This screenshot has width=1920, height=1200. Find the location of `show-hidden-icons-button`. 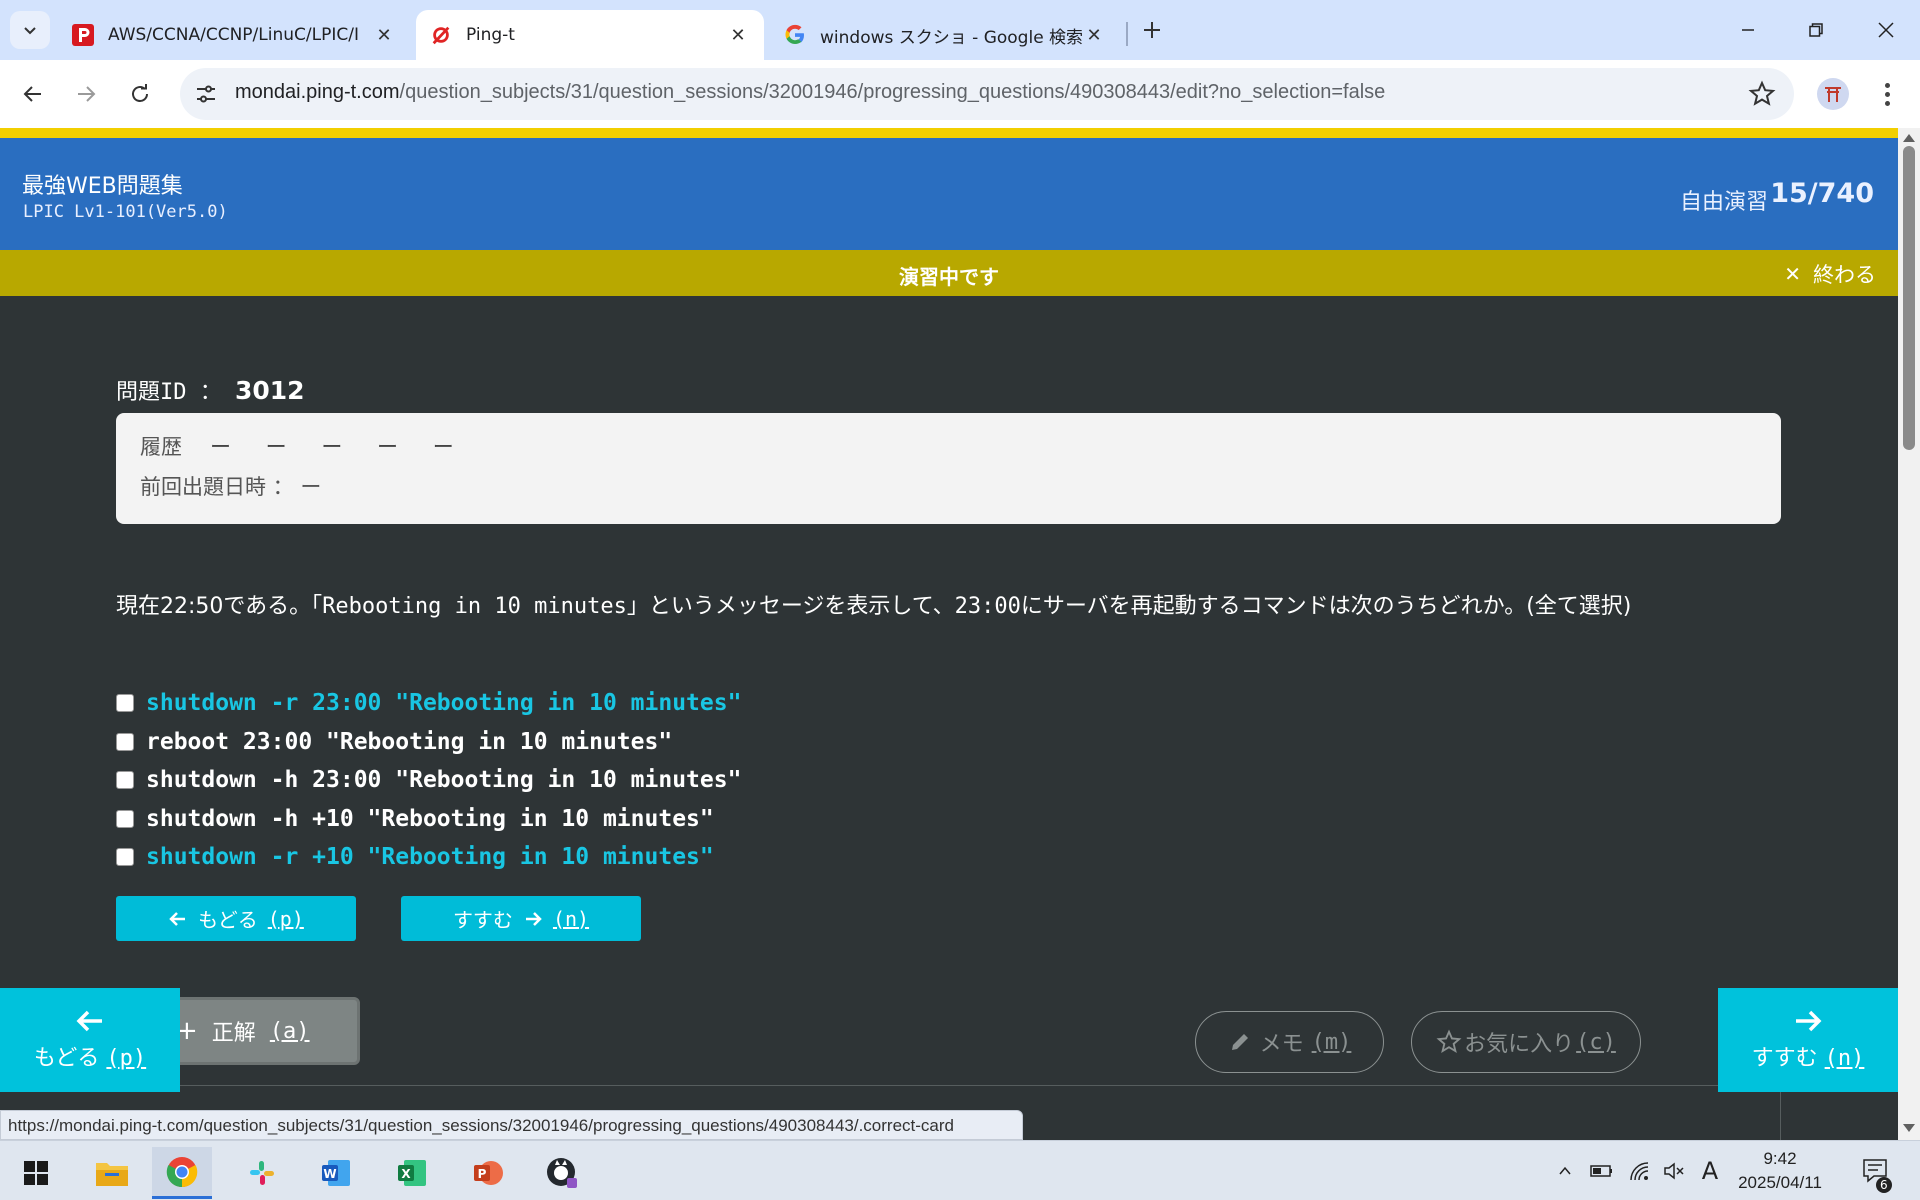

show-hidden-icons-button is located at coordinates (1565, 1170).